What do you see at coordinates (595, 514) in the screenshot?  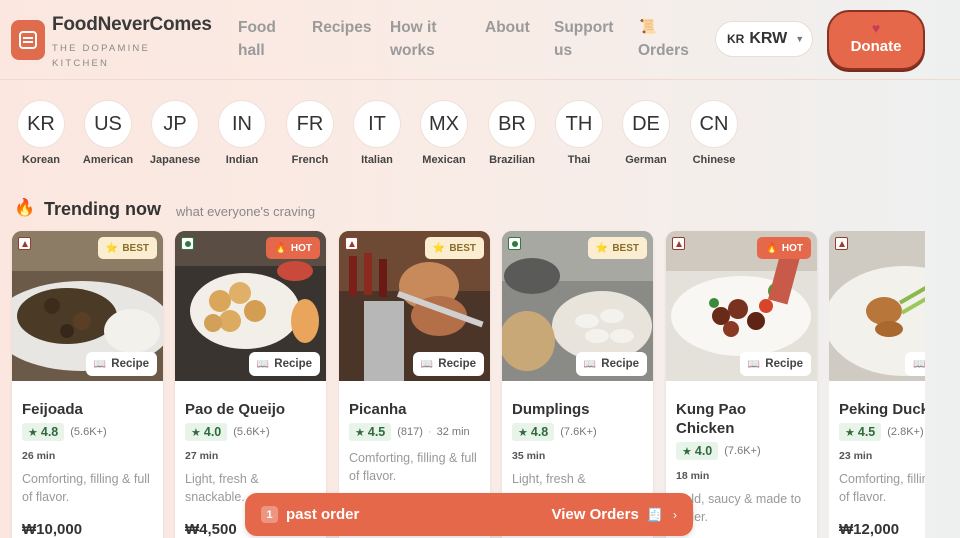 I see `view-orders-link: View Orders` at bounding box center [595, 514].